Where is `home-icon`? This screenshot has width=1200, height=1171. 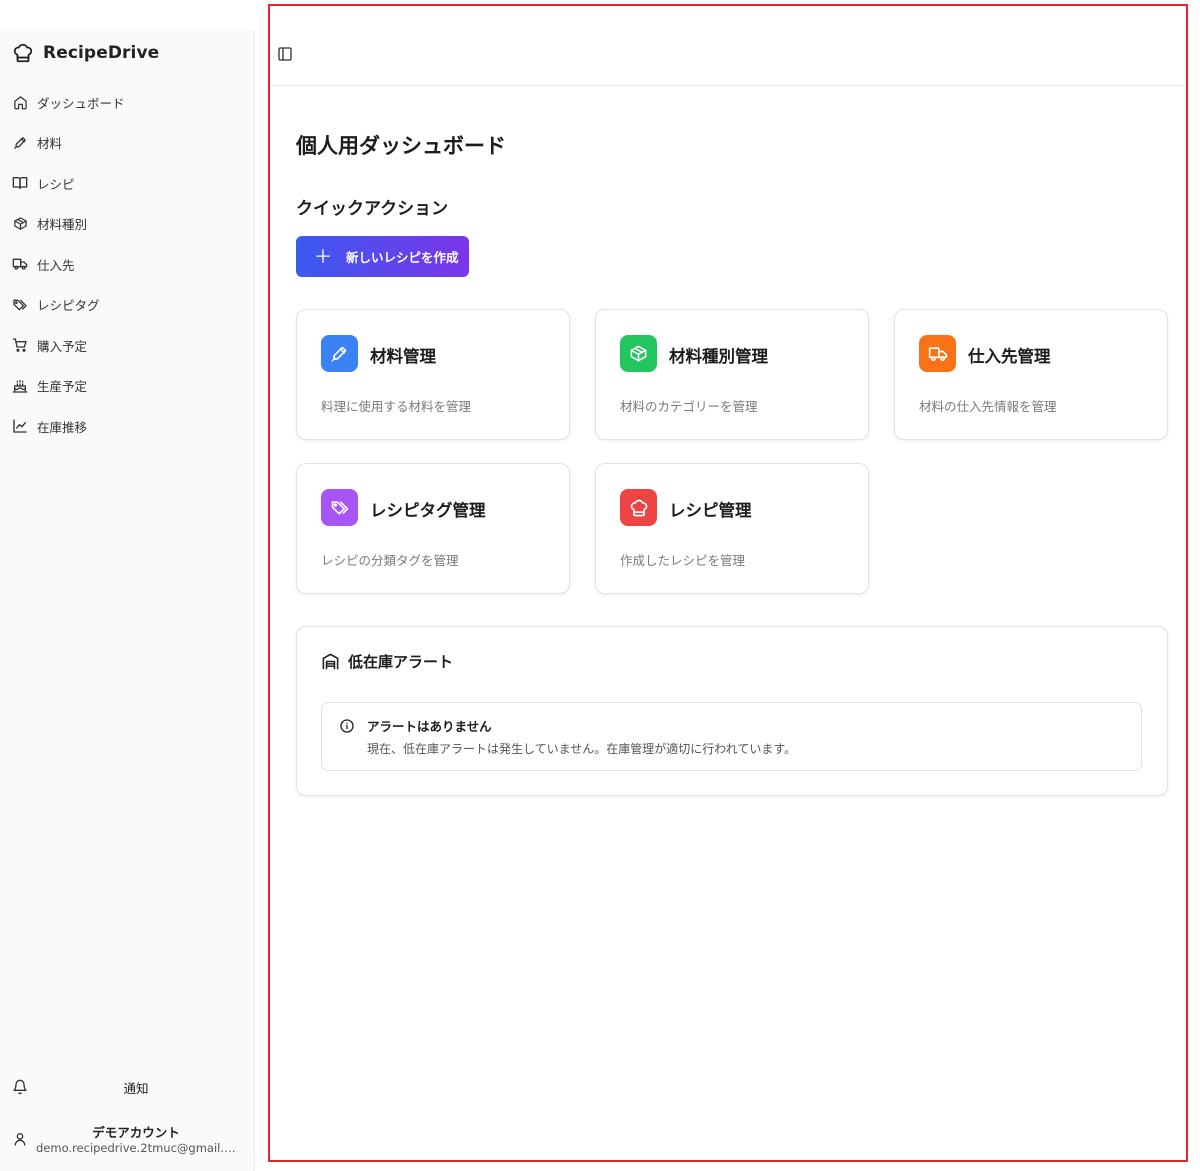 home-icon is located at coordinates (20, 102).